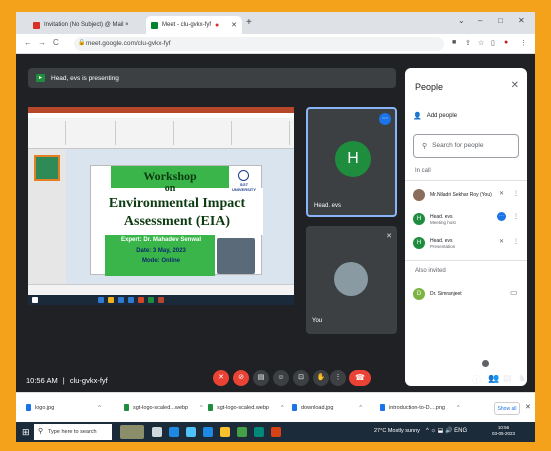 Image resolution: width=551 pixels, height=451 pixels. I want to click on back-icon: ←, so click(28, 42).